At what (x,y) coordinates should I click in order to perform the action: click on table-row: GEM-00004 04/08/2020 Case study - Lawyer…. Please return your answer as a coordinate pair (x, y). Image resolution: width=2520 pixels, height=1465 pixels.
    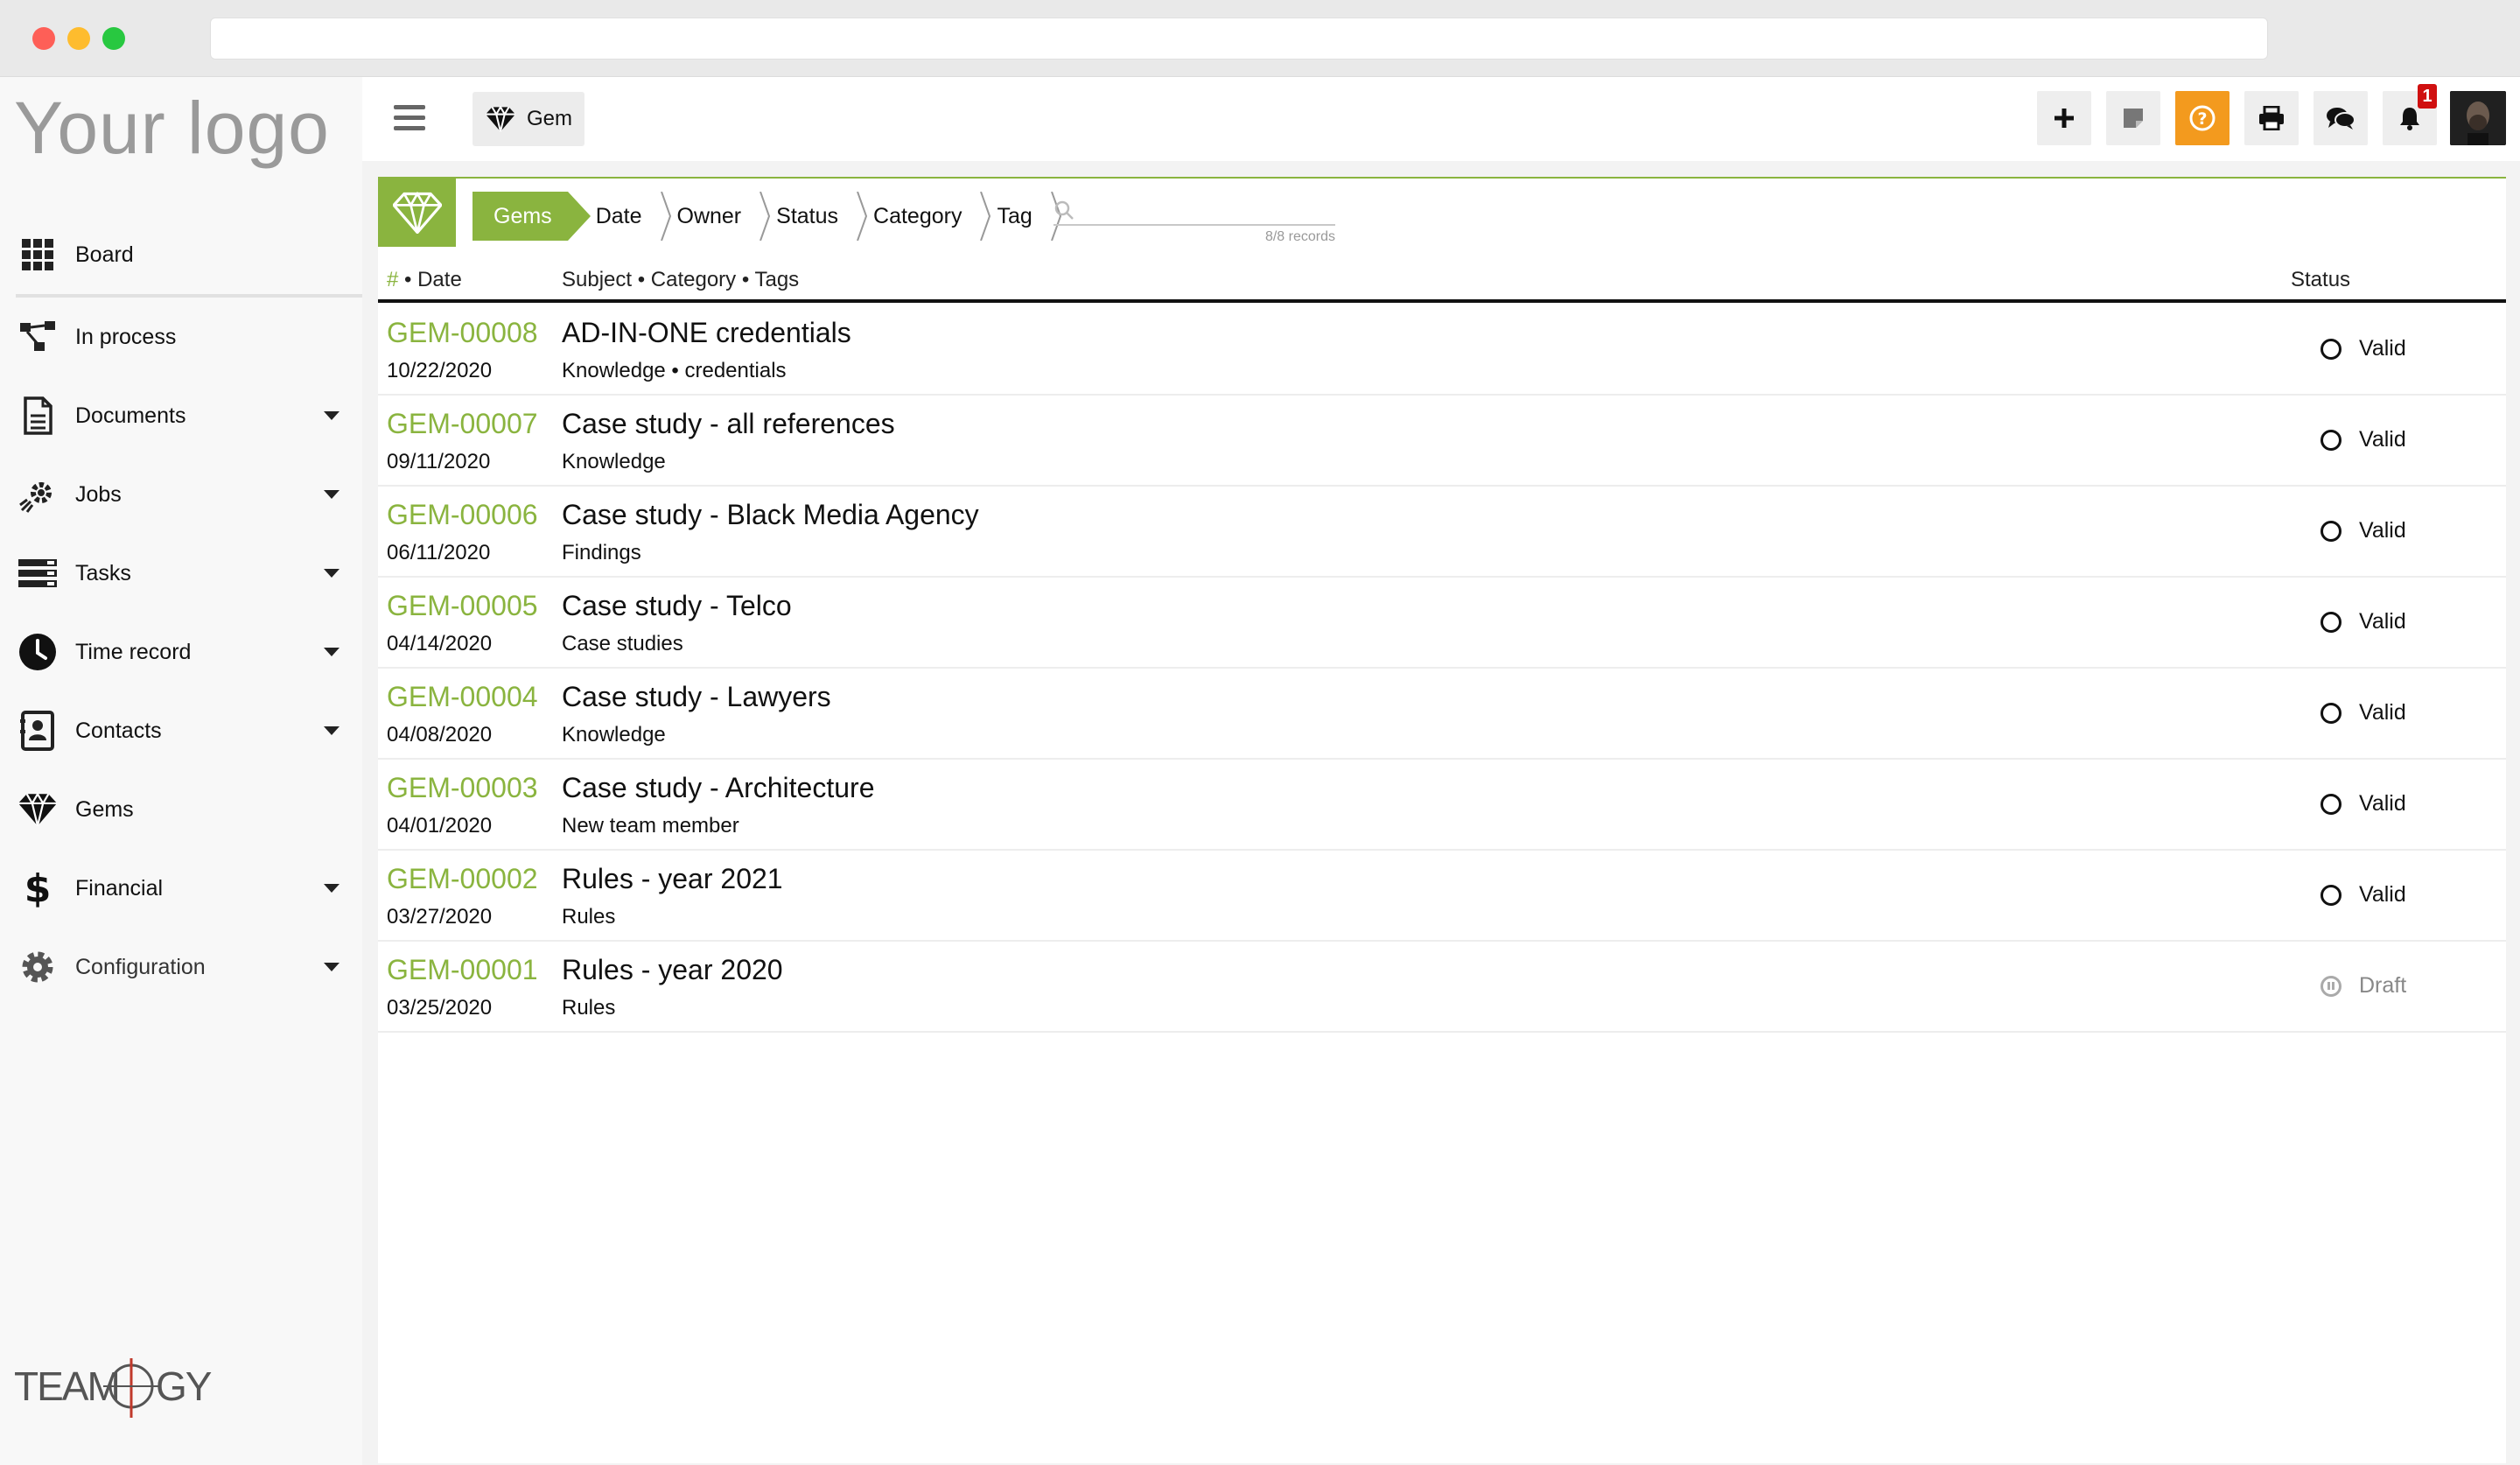
    Looking at the image, I should click on (1442, 714).